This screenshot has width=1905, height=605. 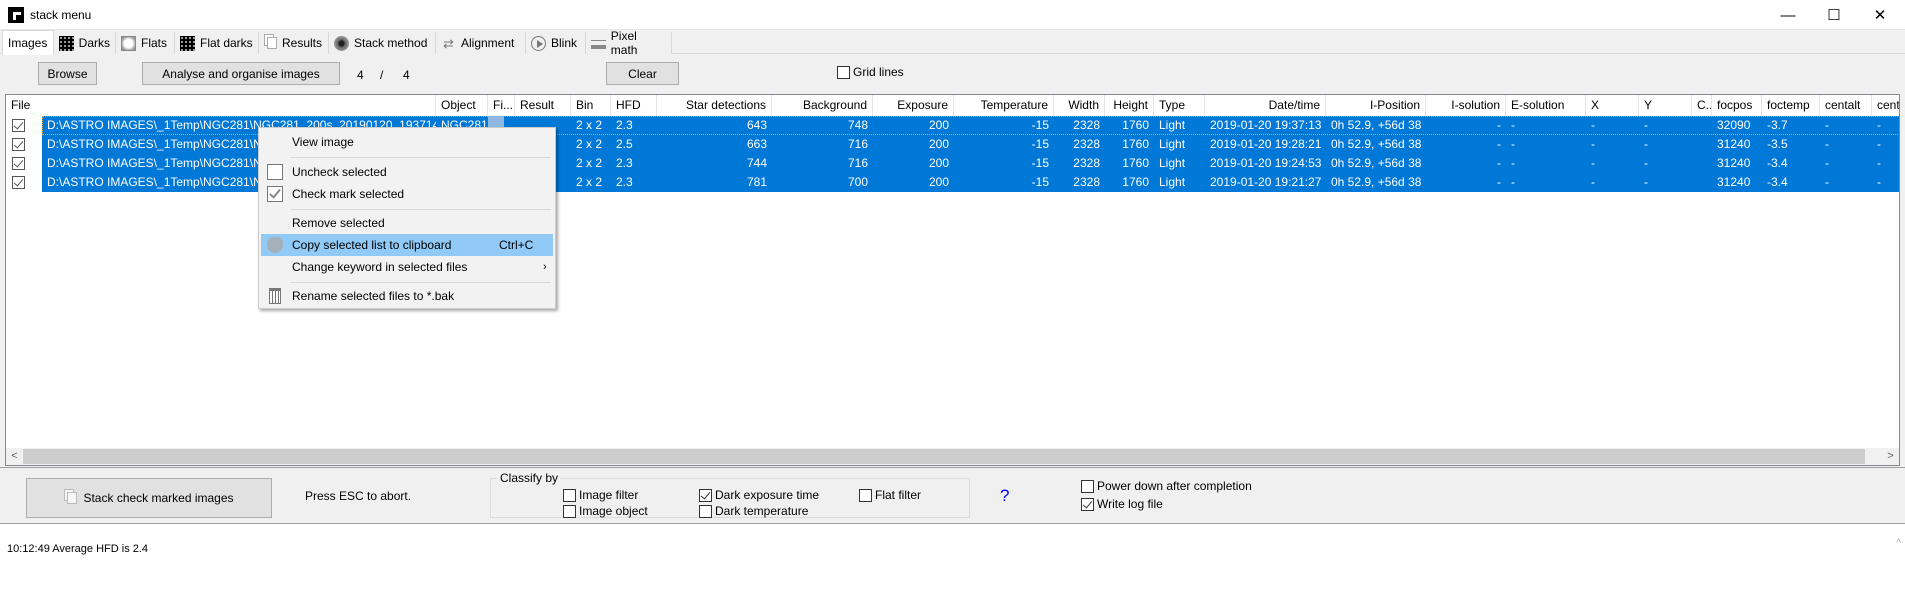 I want to click on column-header-bin: Bin, so click(x=591, y=105).